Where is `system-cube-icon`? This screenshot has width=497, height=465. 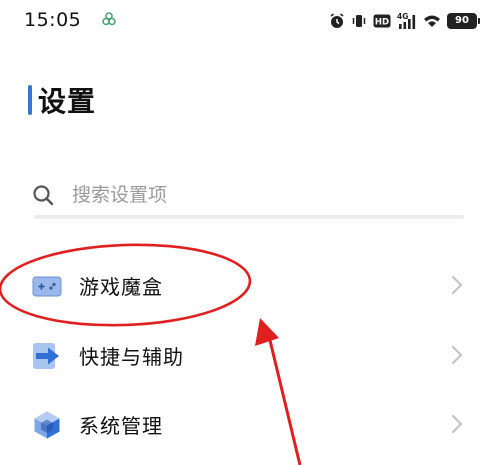
system-cube-icon is located at coordinates (47, 425).